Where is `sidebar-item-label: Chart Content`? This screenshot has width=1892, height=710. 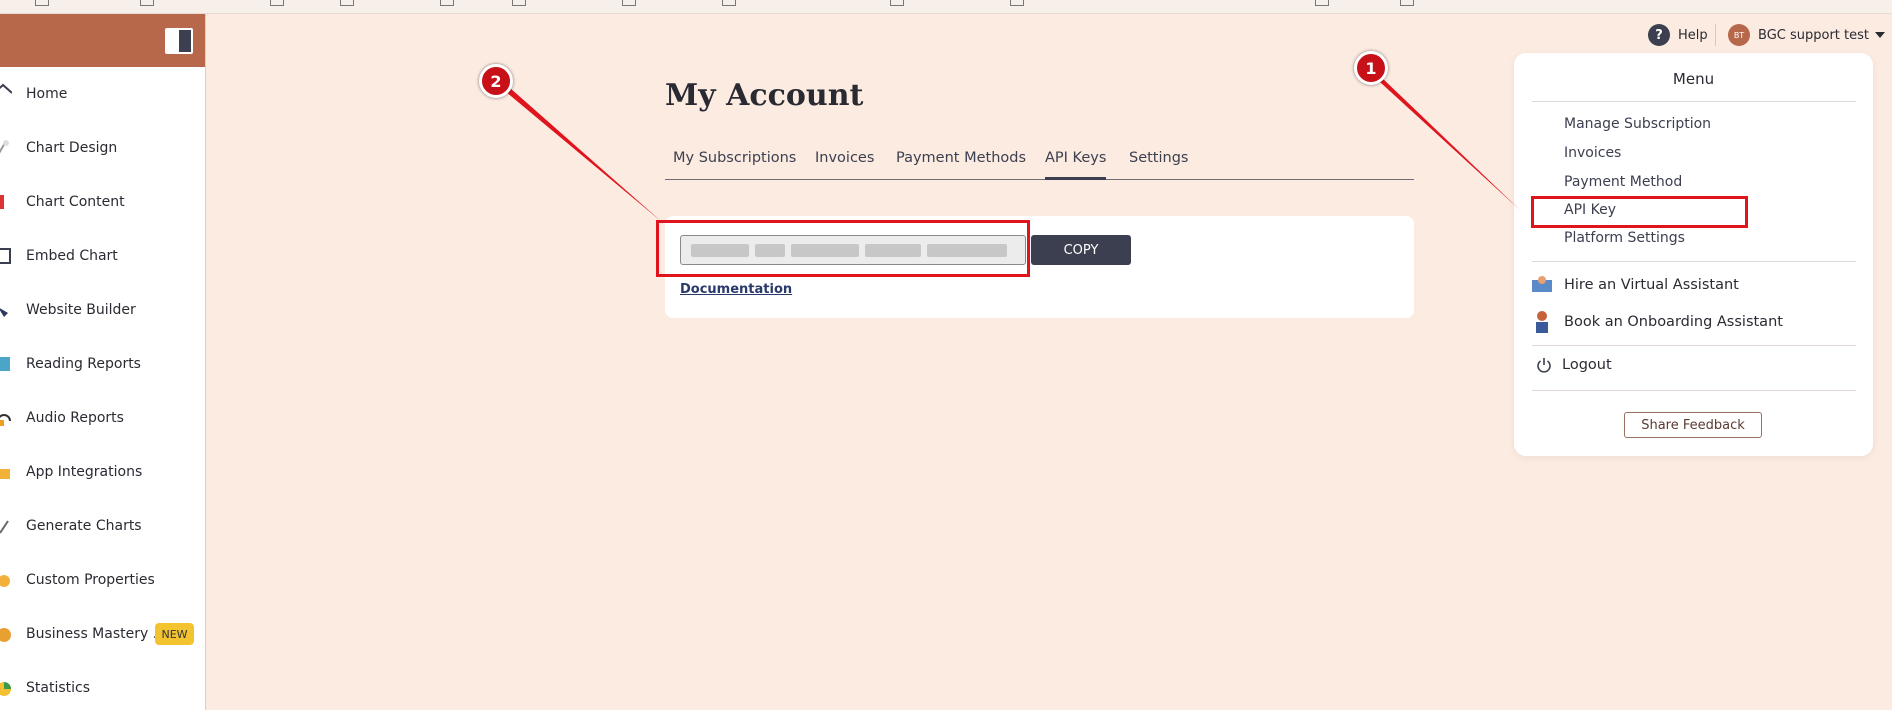
sidebar-item-label: Chart Content is located at coordinates (75, 202).